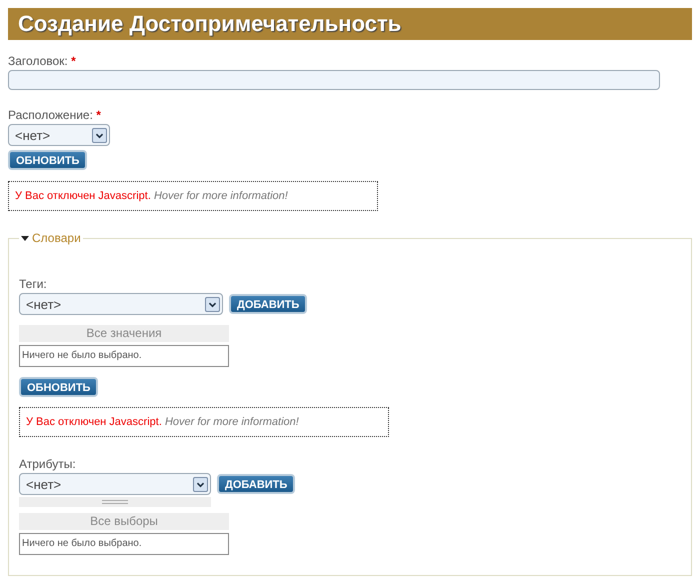  What do you see at coordinates (51, 238) in the screenshot?
I see `fieldset-legend: Словари` at bounding box center [51, 238].